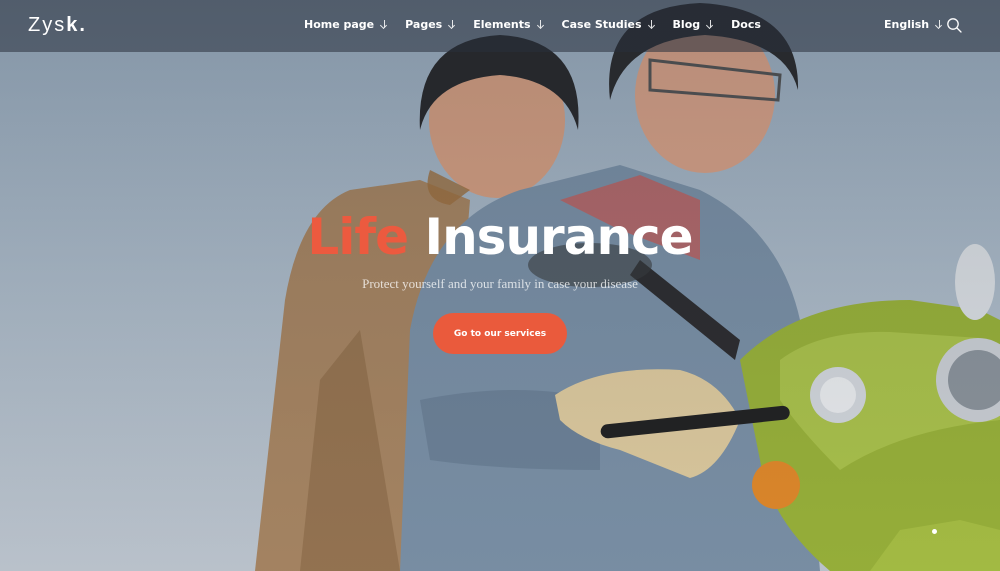  What do you see at coordinates (358, 237) in the screenshot?
I see `hero-title-accent: Life` at bounding box center [358, 237].